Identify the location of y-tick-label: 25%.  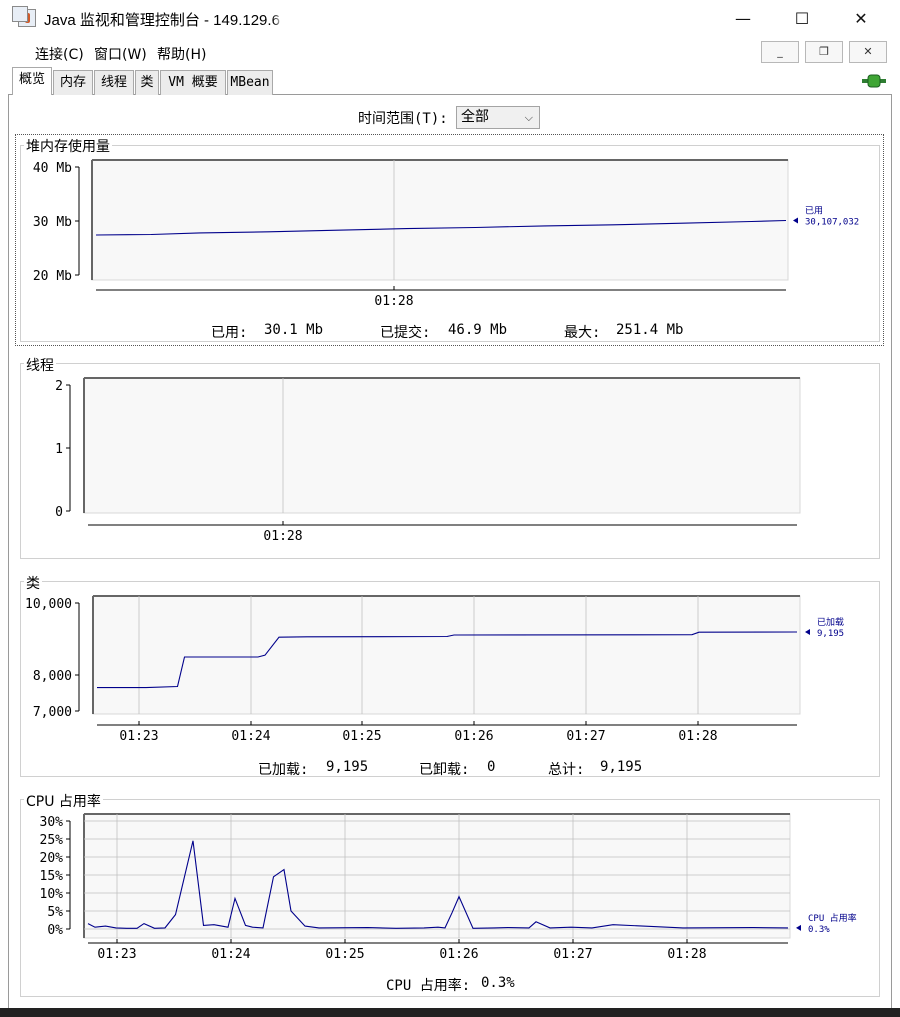
(52, 840).